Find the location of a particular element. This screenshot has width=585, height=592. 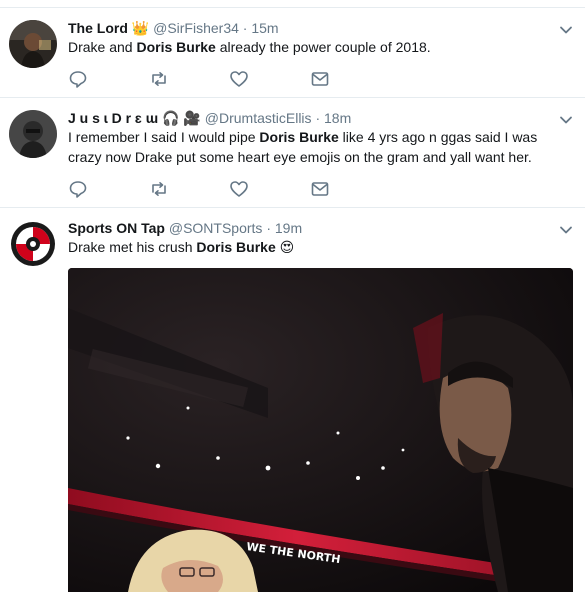

timestamp: 15m is located at coordinates (264, 28).